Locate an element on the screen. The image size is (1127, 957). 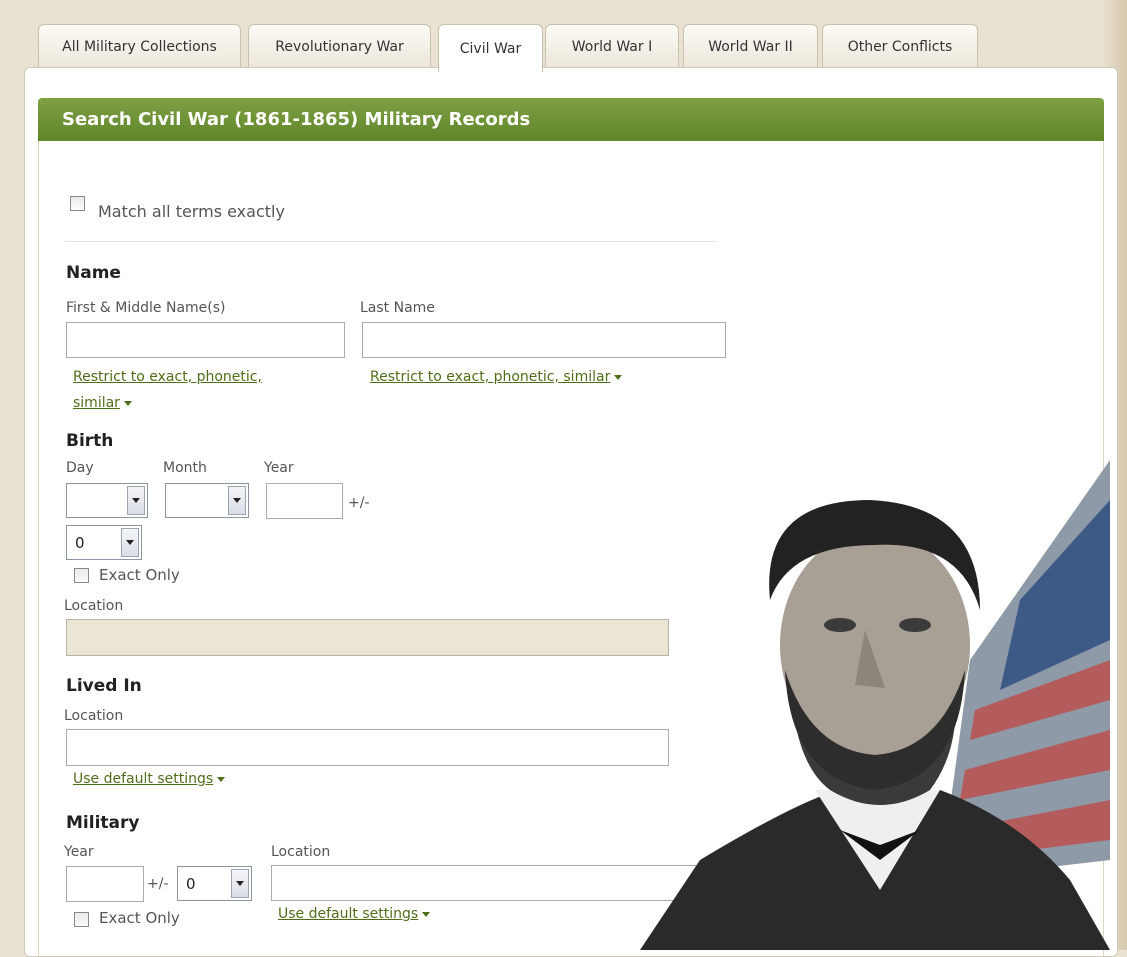
birth-exact-checkbox is located at coordinates (81, 575).